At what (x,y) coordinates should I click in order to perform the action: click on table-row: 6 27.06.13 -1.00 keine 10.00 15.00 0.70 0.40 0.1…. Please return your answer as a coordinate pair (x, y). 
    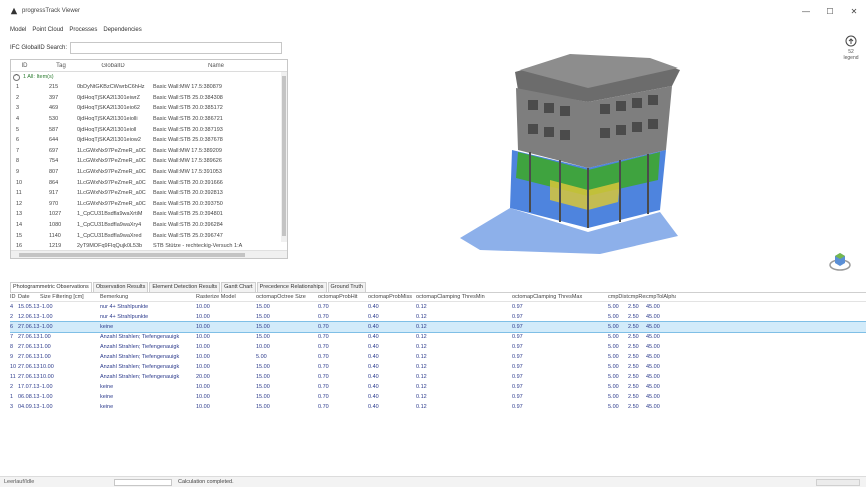
    Looking at the image, I should click on (438, 327).